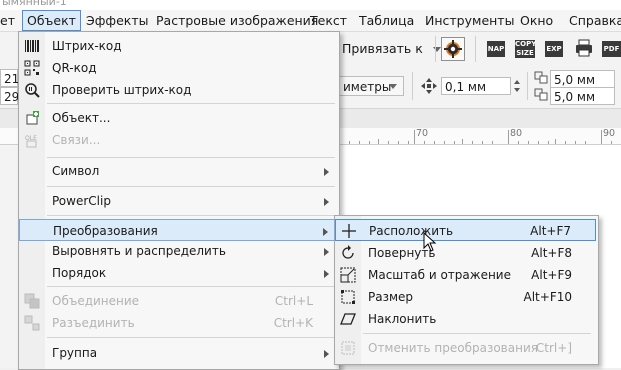 This screenshot has width=621, height=370. I want to click on copy-size-badge-button: COPY SIZE, so click(526, 49).